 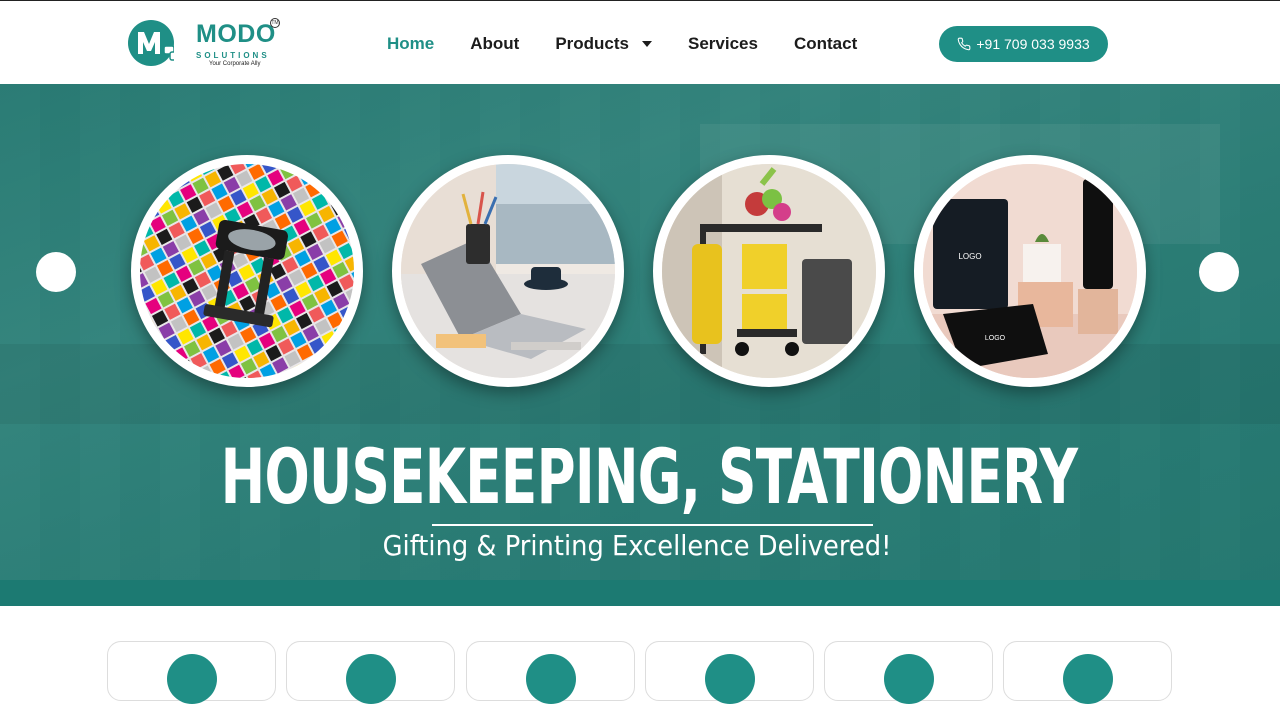 I want to click on nav-products-label: Products, so click(x=592, y=44).